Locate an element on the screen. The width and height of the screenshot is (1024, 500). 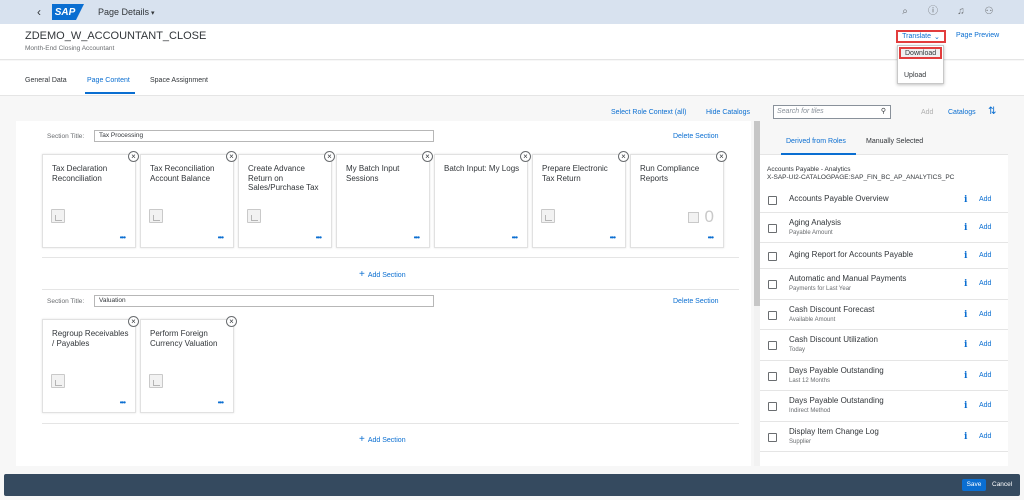
bell-icon: ♫ is located at coordinates (961, 12).